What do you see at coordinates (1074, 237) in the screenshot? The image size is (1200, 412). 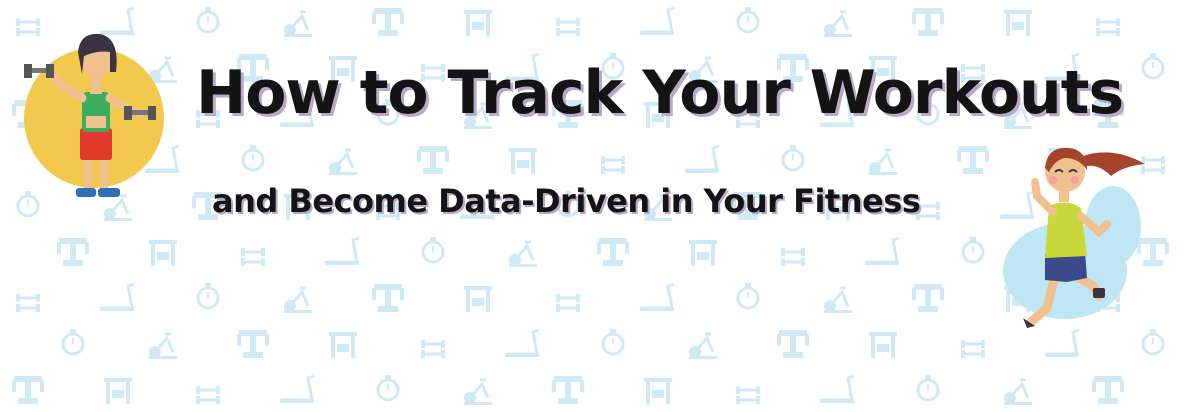 I see `woman-running-illustration` at bounding box center [1074, 237].